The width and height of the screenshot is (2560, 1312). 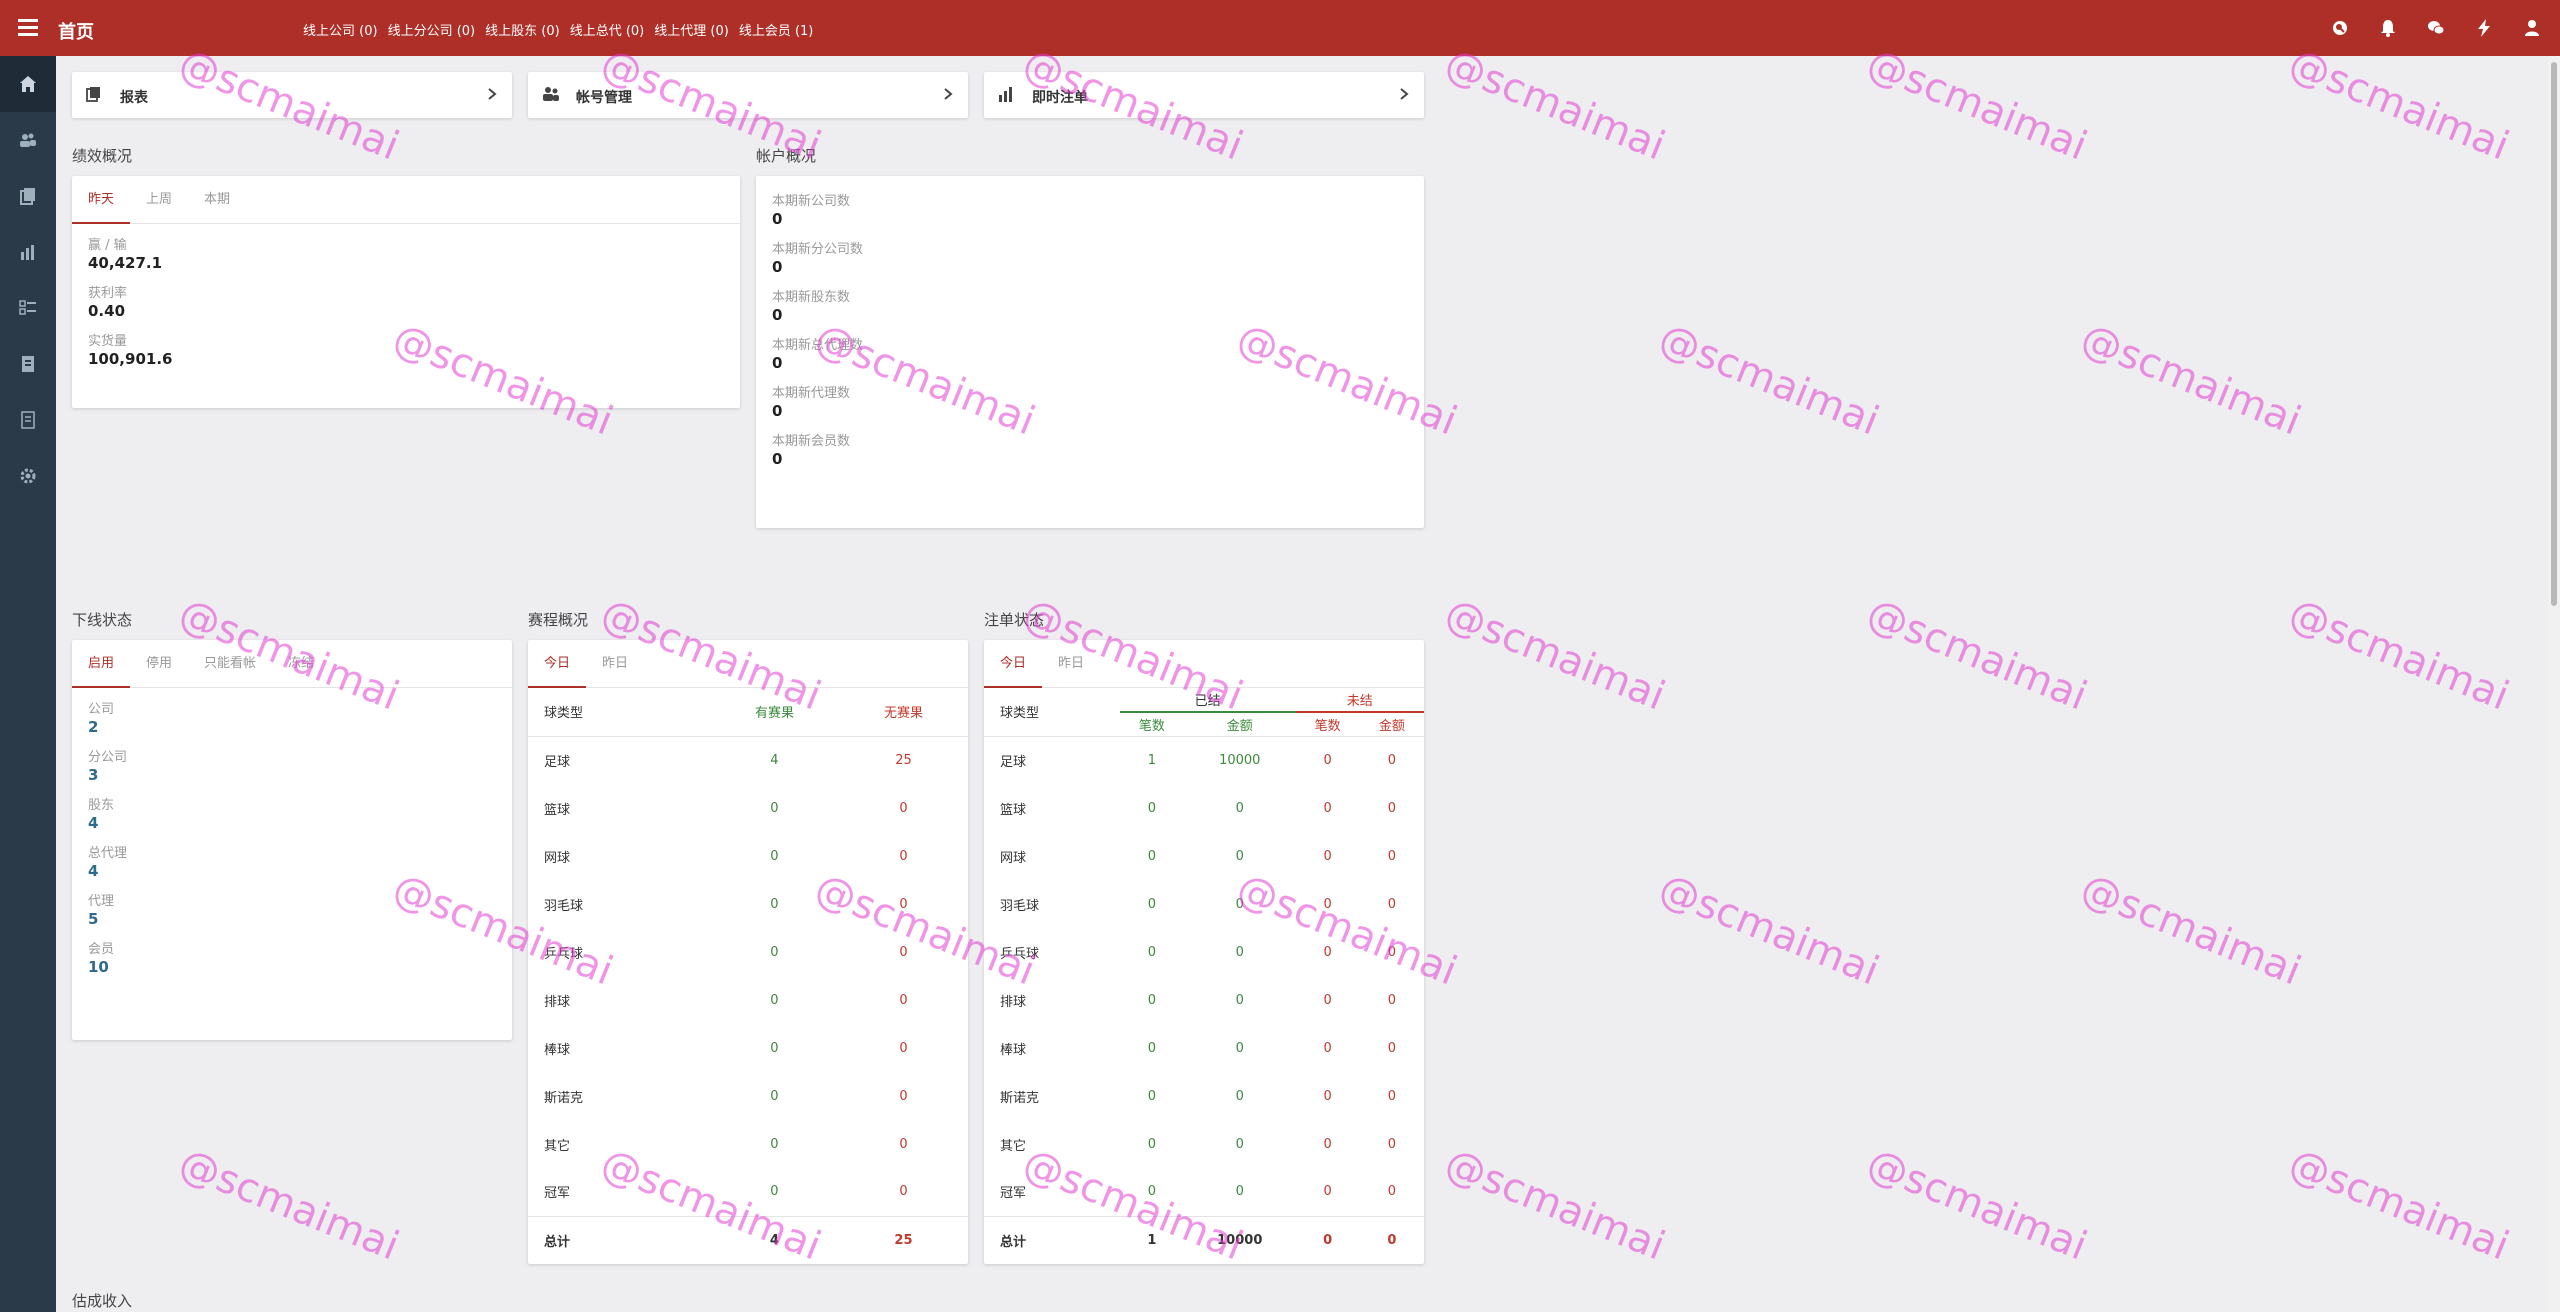 What do you see at coordinates (557, 762) in the screenshot?
I see `sport-type-cell: 足球` at bounding box center [557, 762].